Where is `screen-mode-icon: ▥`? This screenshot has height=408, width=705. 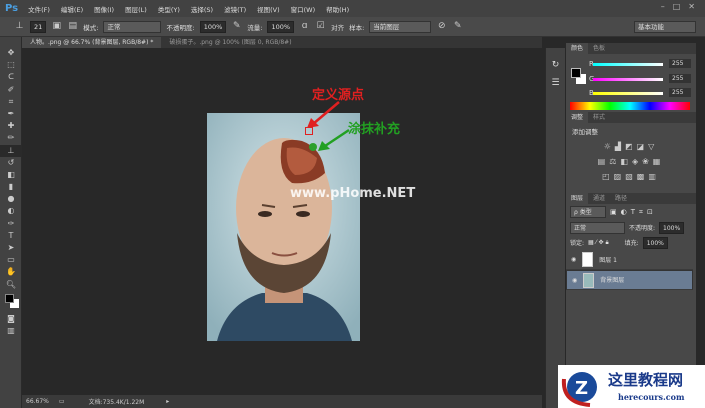
screen-mode-icon: ▥ is located at coordinates (11, 331).